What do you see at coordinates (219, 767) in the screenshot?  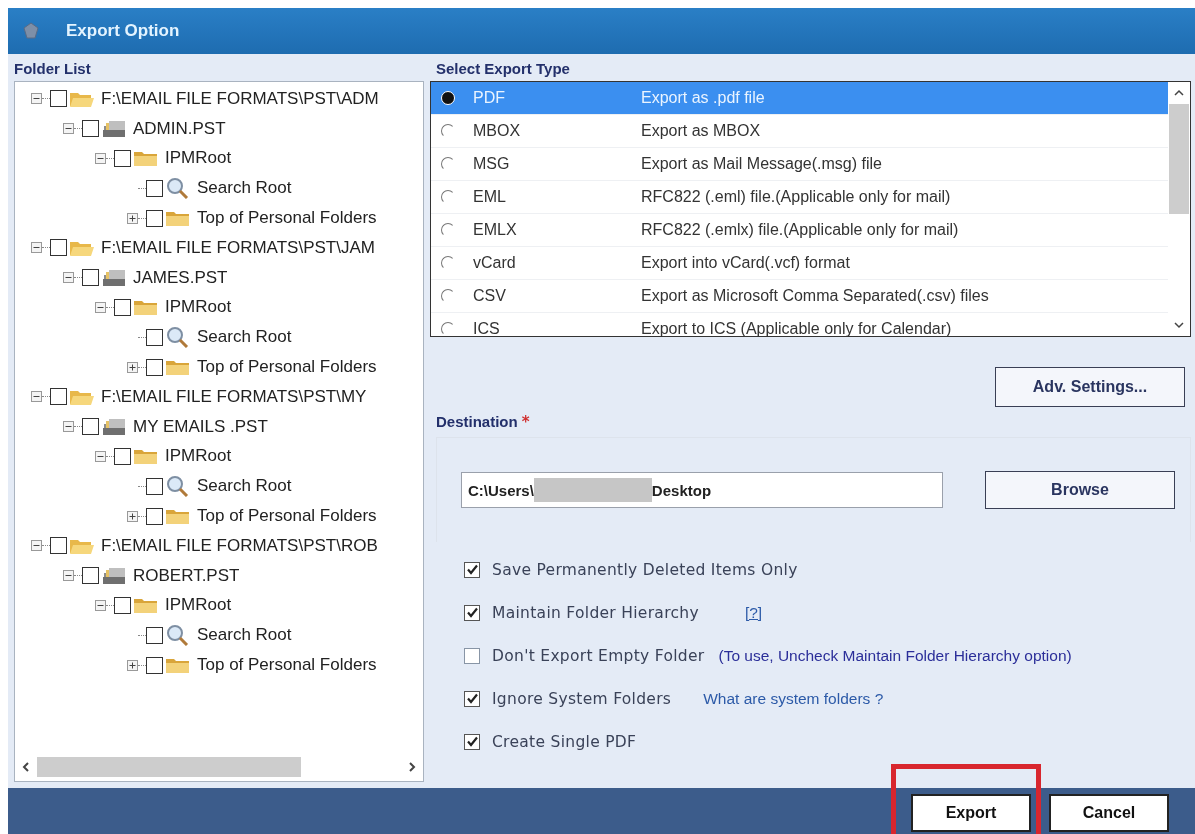 I see `horizontal-scrollbar` at bounding box center [219, 767].